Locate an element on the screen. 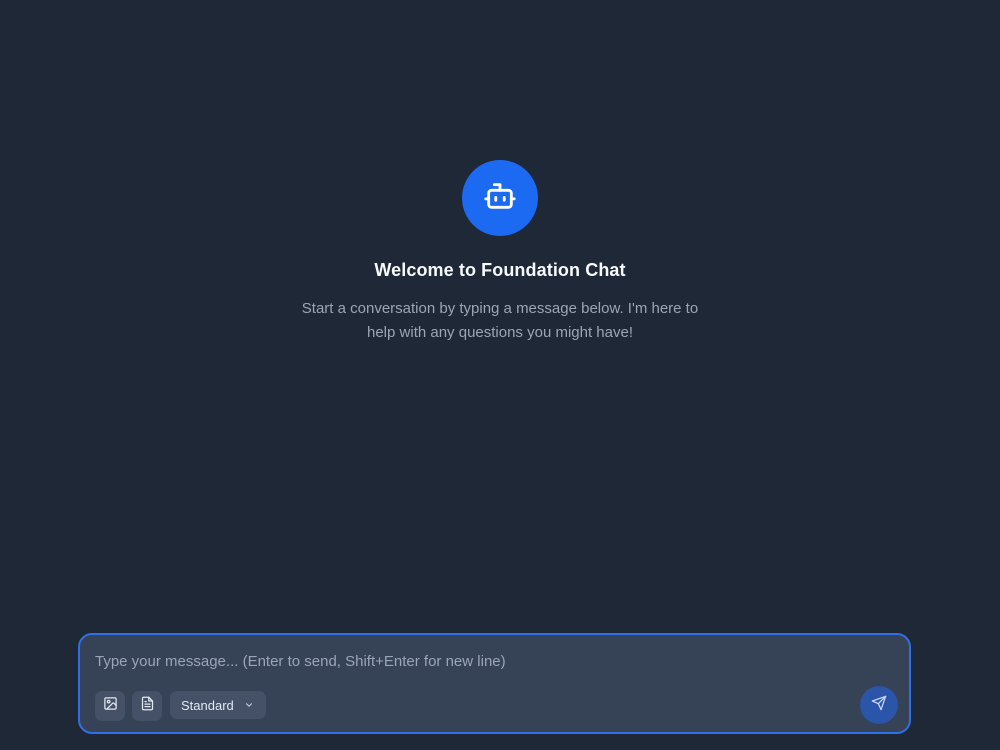  image-icon is located at coordinates (110, 706).